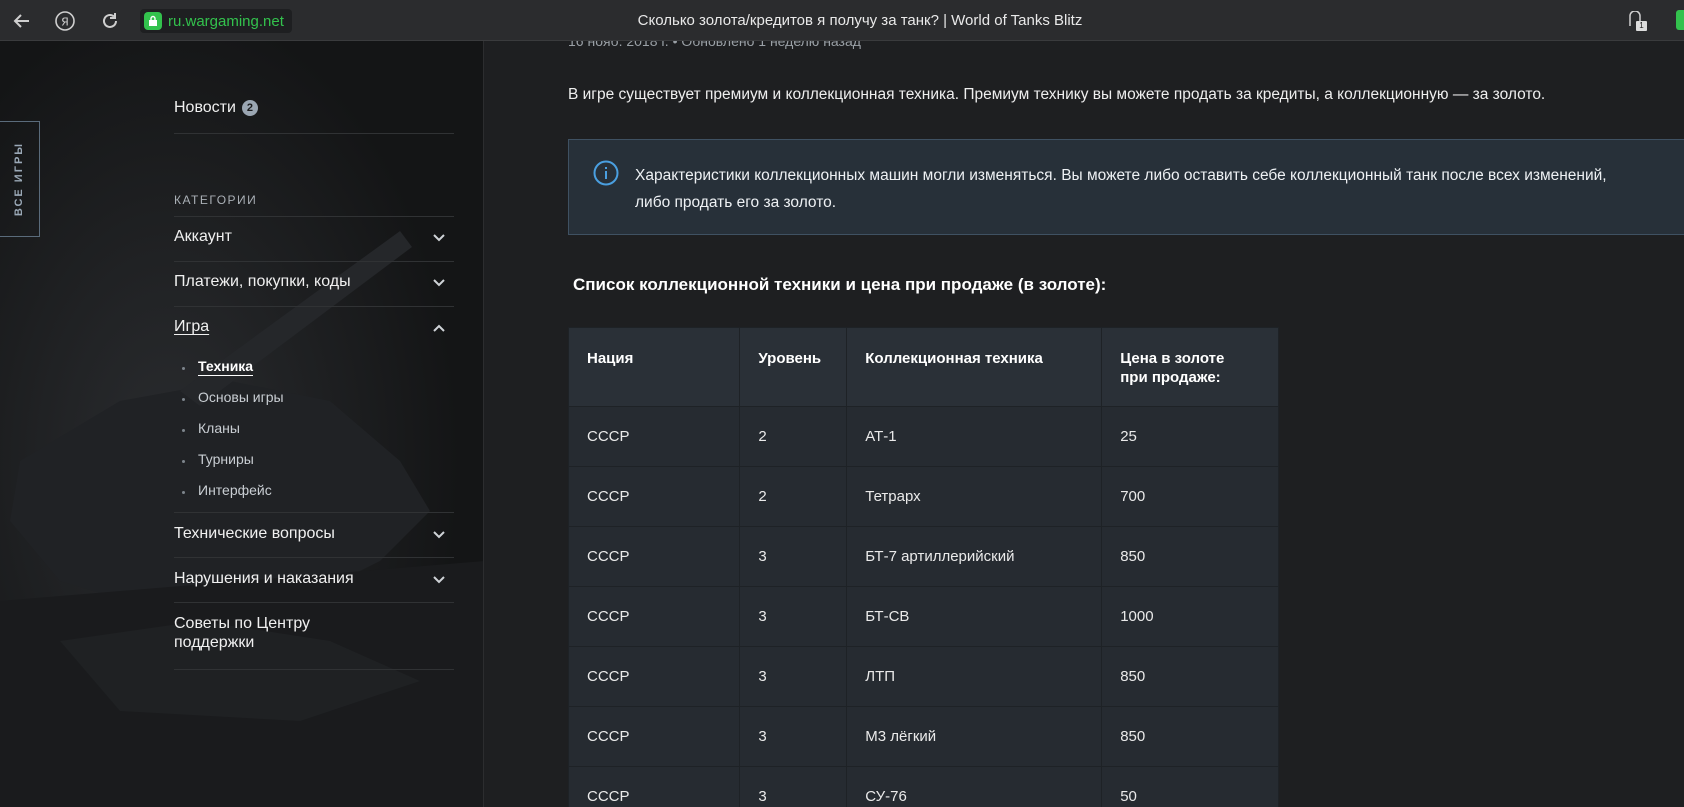 This screenshot has width=1684, height=807. I want to click on info-text-line: либо продать его за золото., so click(736, 202).